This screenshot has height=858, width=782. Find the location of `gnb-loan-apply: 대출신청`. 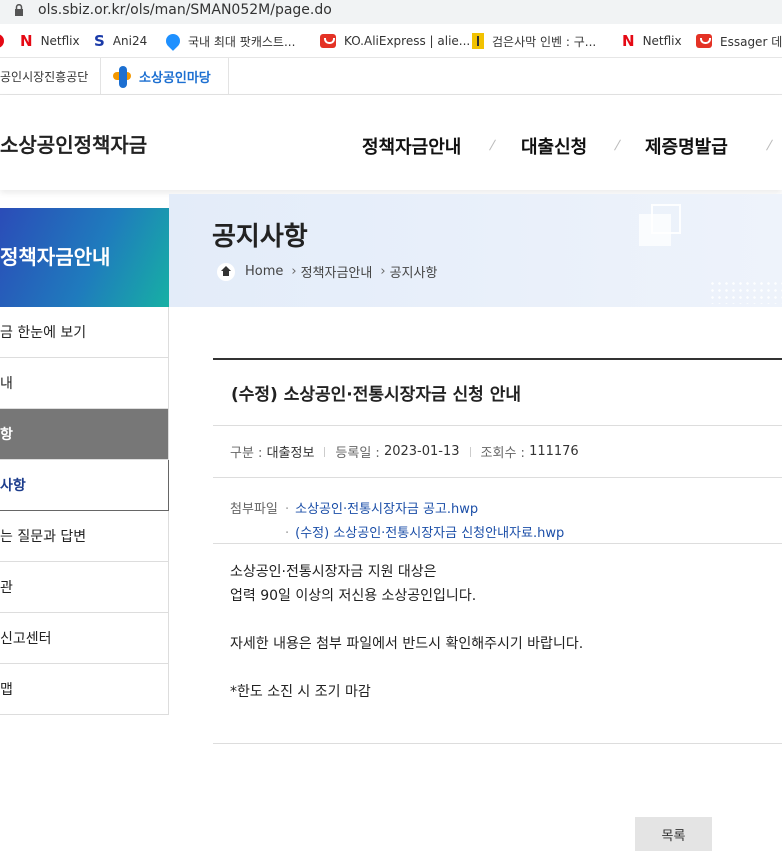

gnb-loan-apply: 대출신청 is located at coordinates (554, 146).